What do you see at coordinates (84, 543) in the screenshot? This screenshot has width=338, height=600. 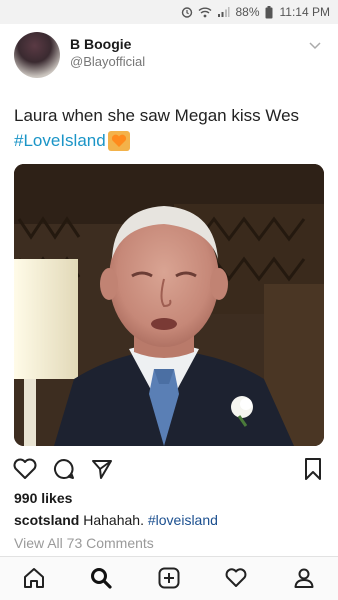 I see `view-comments-link: View All 73 Comments` at bounding box center [84, 543].